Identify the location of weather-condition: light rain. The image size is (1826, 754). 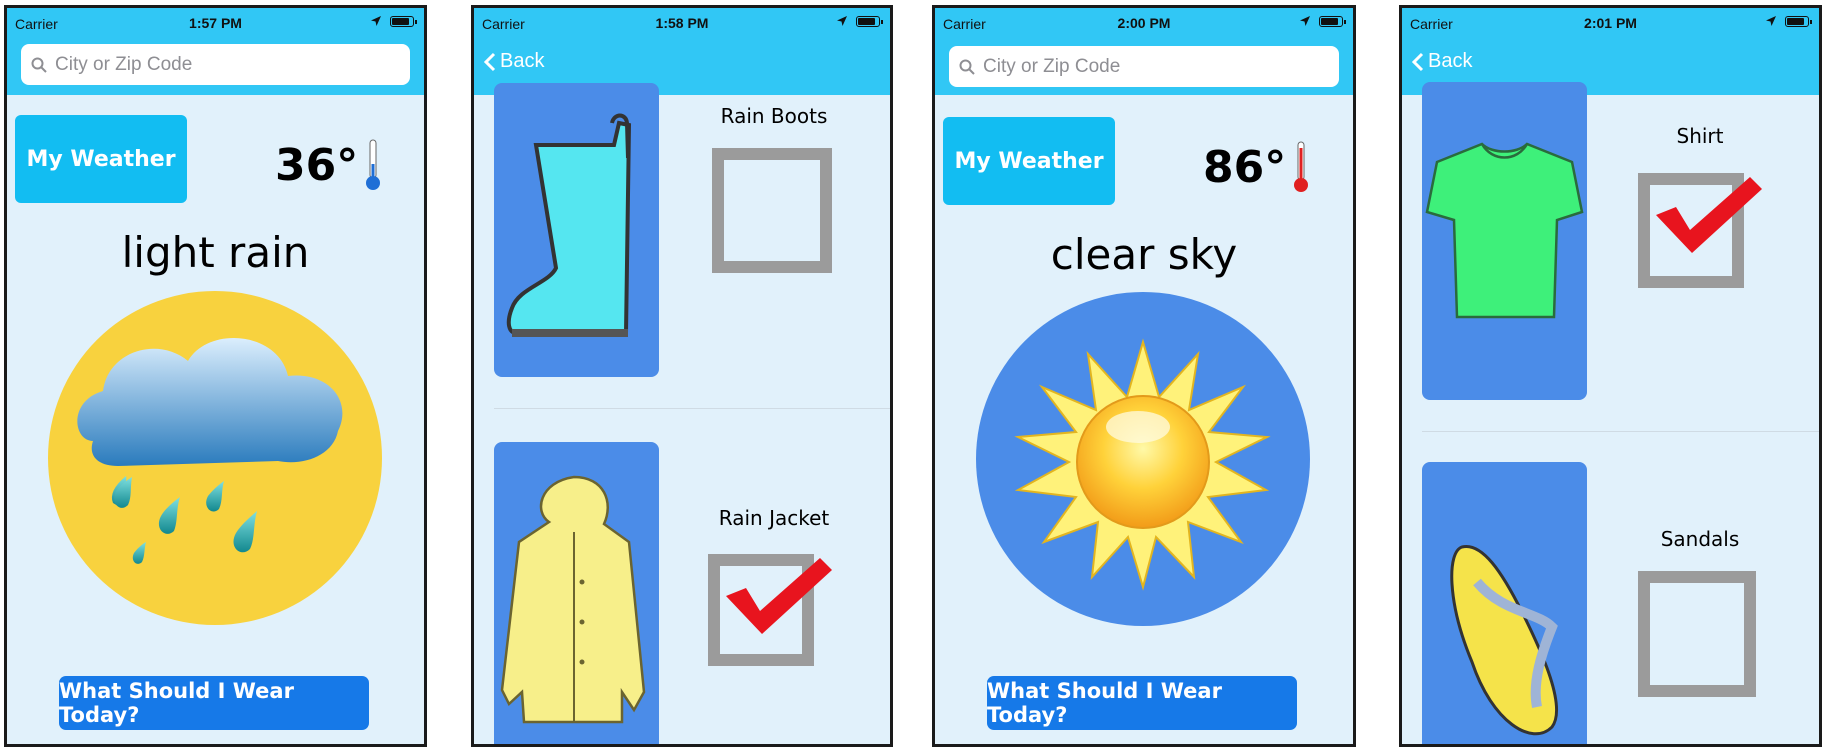
(215, 252).